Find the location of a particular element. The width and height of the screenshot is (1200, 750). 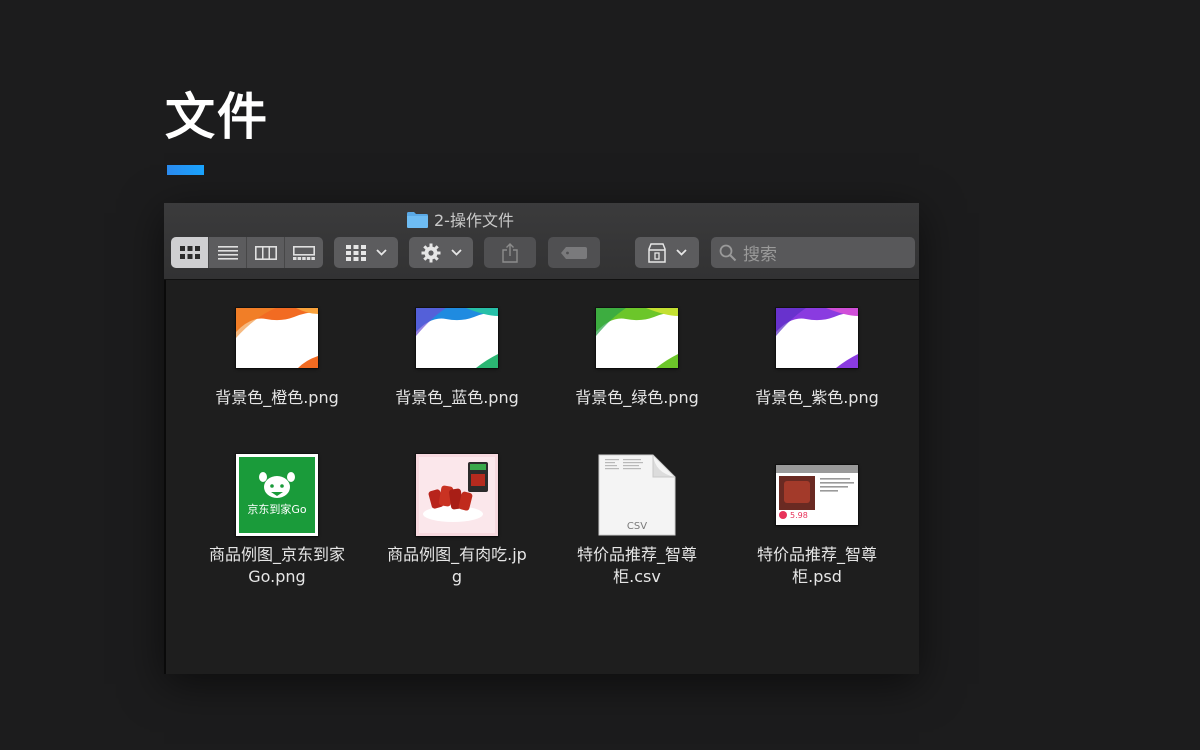

file-item: CSV 特价品推荐_智尊柜.csv is located at coordinates (637, 519).